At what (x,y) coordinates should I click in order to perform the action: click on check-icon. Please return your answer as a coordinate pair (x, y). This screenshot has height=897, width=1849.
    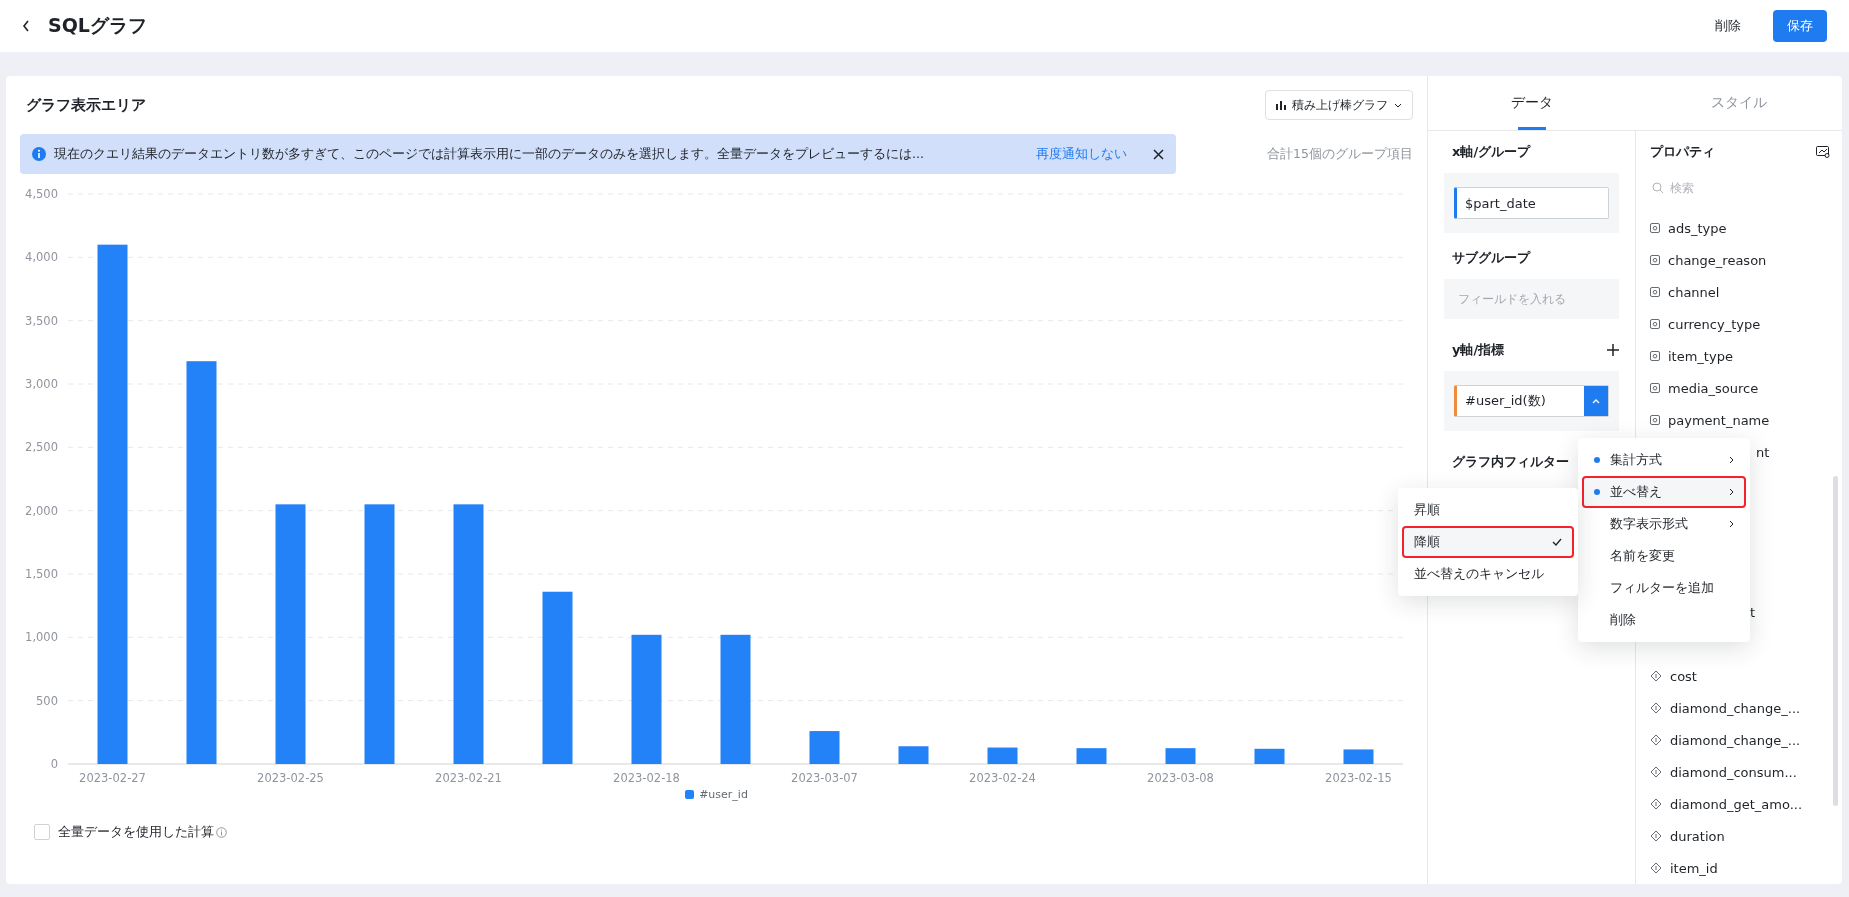
    Looking at the image, I should click on (1557, 542).